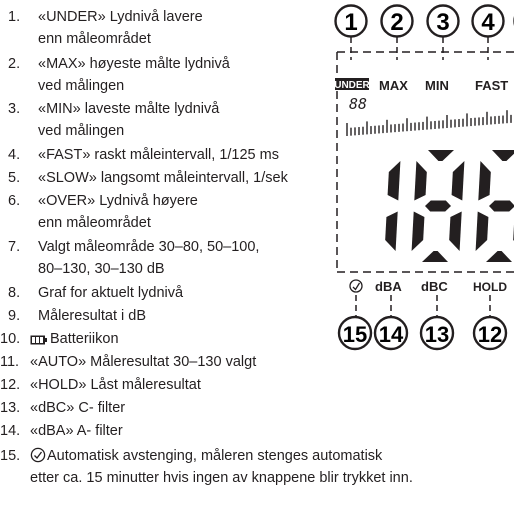  What do you see at coordinates (355, 334) in the screenshot?
I see `callout-number: 15` at bounding box center [355, 334].